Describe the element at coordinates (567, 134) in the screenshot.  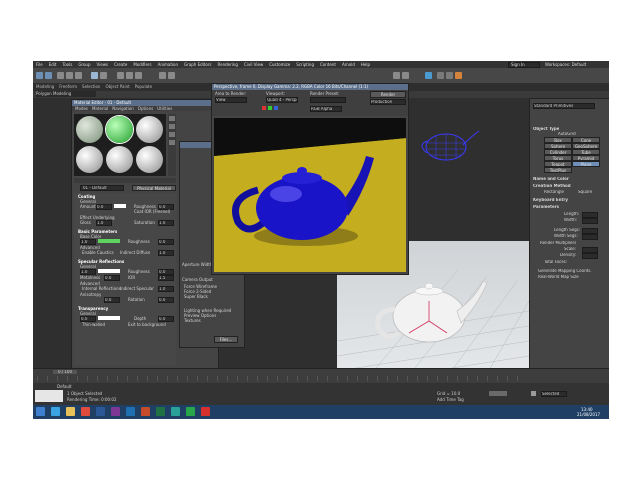
I see `autogrid-label: AutoGrid` at that location.